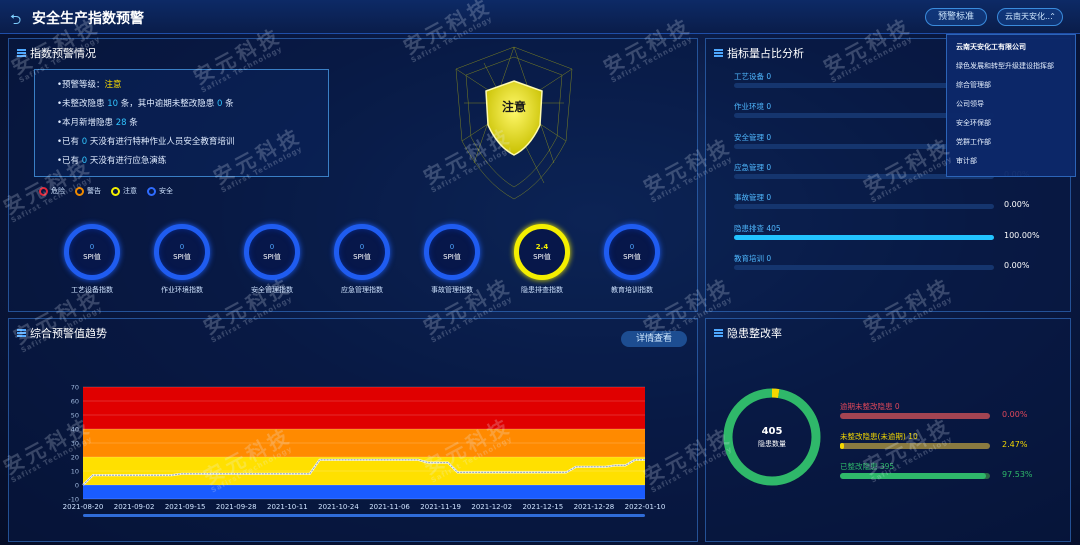  I want to click on legend-item: 危险, so click(52, 191).